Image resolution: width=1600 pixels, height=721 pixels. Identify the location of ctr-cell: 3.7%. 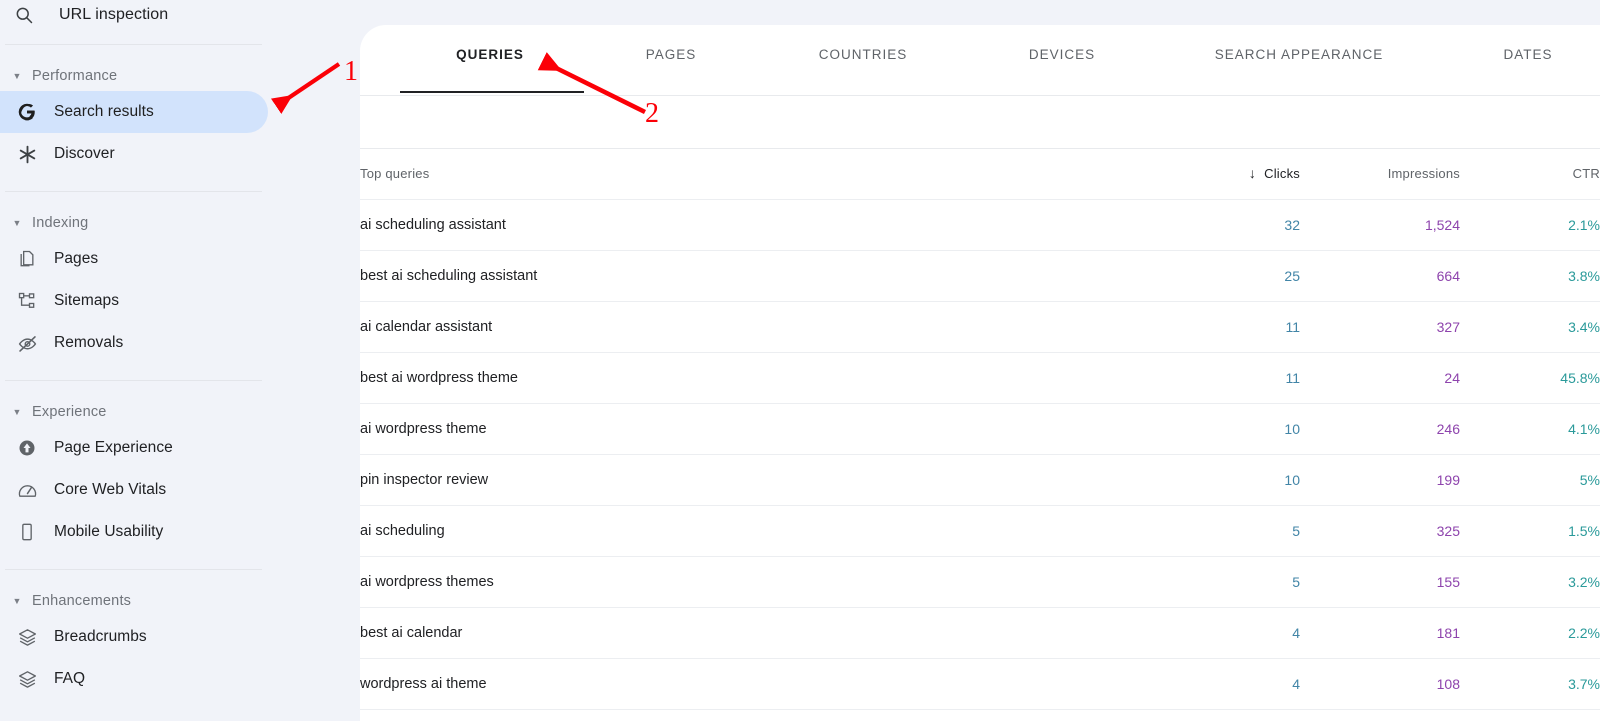
(1530, 684).